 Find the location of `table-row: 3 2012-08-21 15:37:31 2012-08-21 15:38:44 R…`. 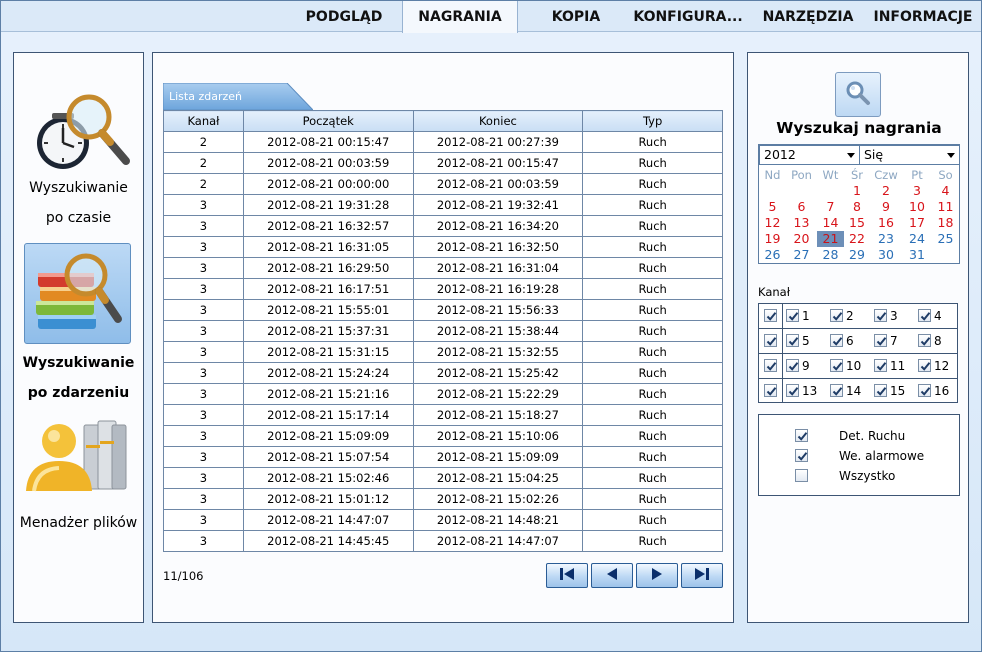

table-row: 3 2012-08-21 15:37:31 2012-08-21 15:38:44 R… is located at coordinates (443, 331).